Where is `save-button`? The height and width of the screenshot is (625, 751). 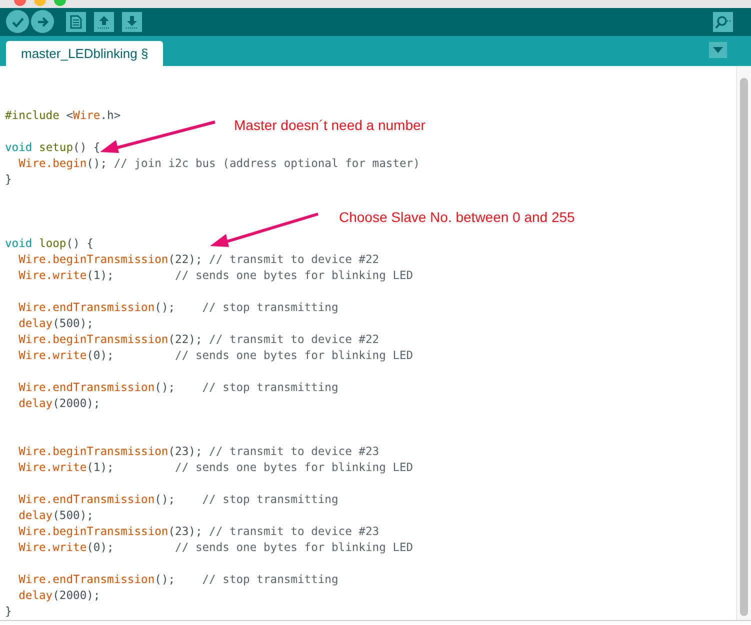 save-button is located at coordinates (132, 22).